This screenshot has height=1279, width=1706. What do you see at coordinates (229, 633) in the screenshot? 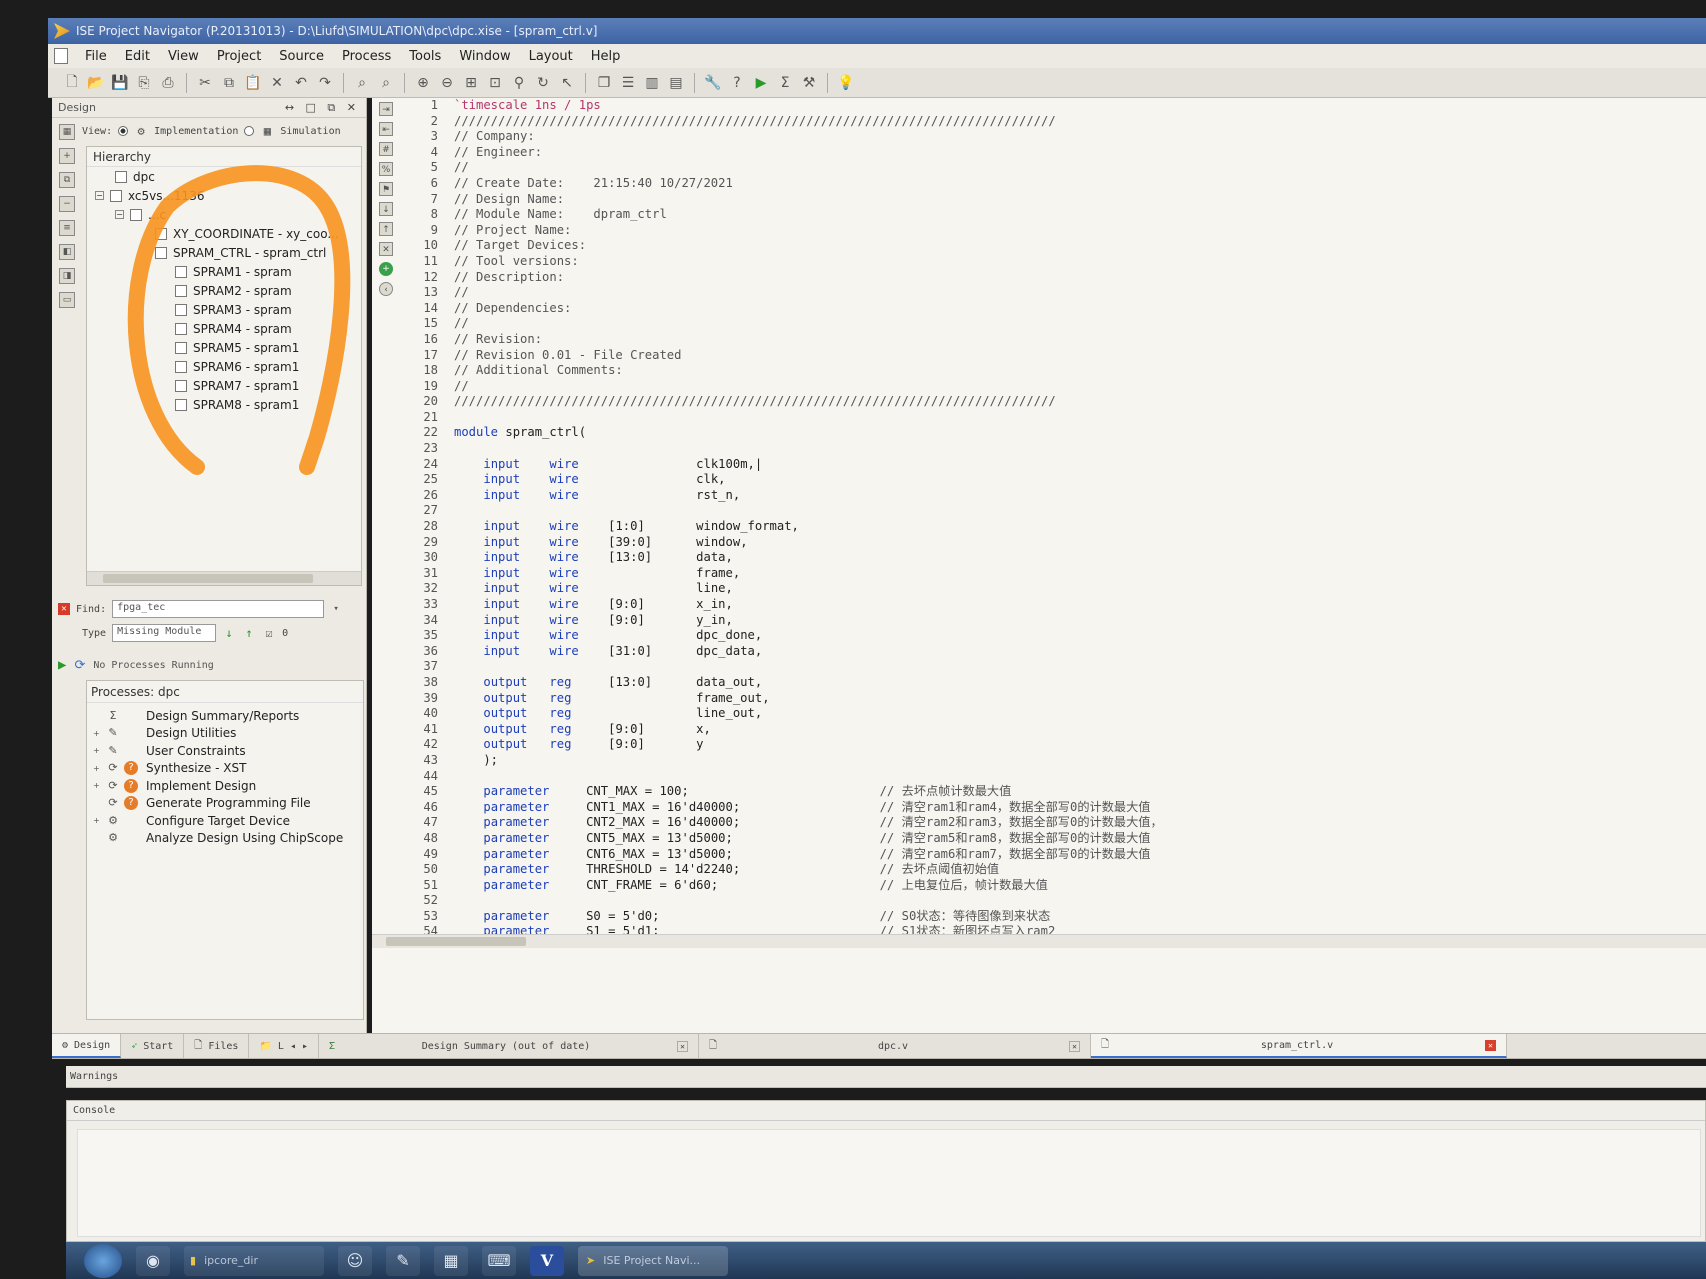
I see `find-next-icon: ↓` at bounding box center [229, 633].